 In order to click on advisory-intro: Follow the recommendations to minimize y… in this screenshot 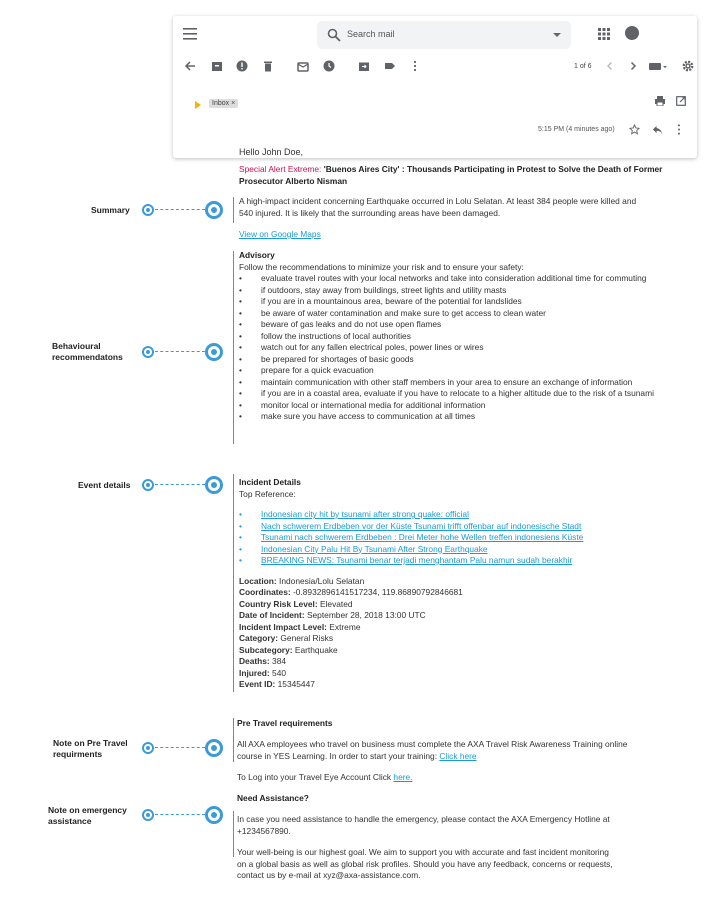, I will do `click(381, 266)`.